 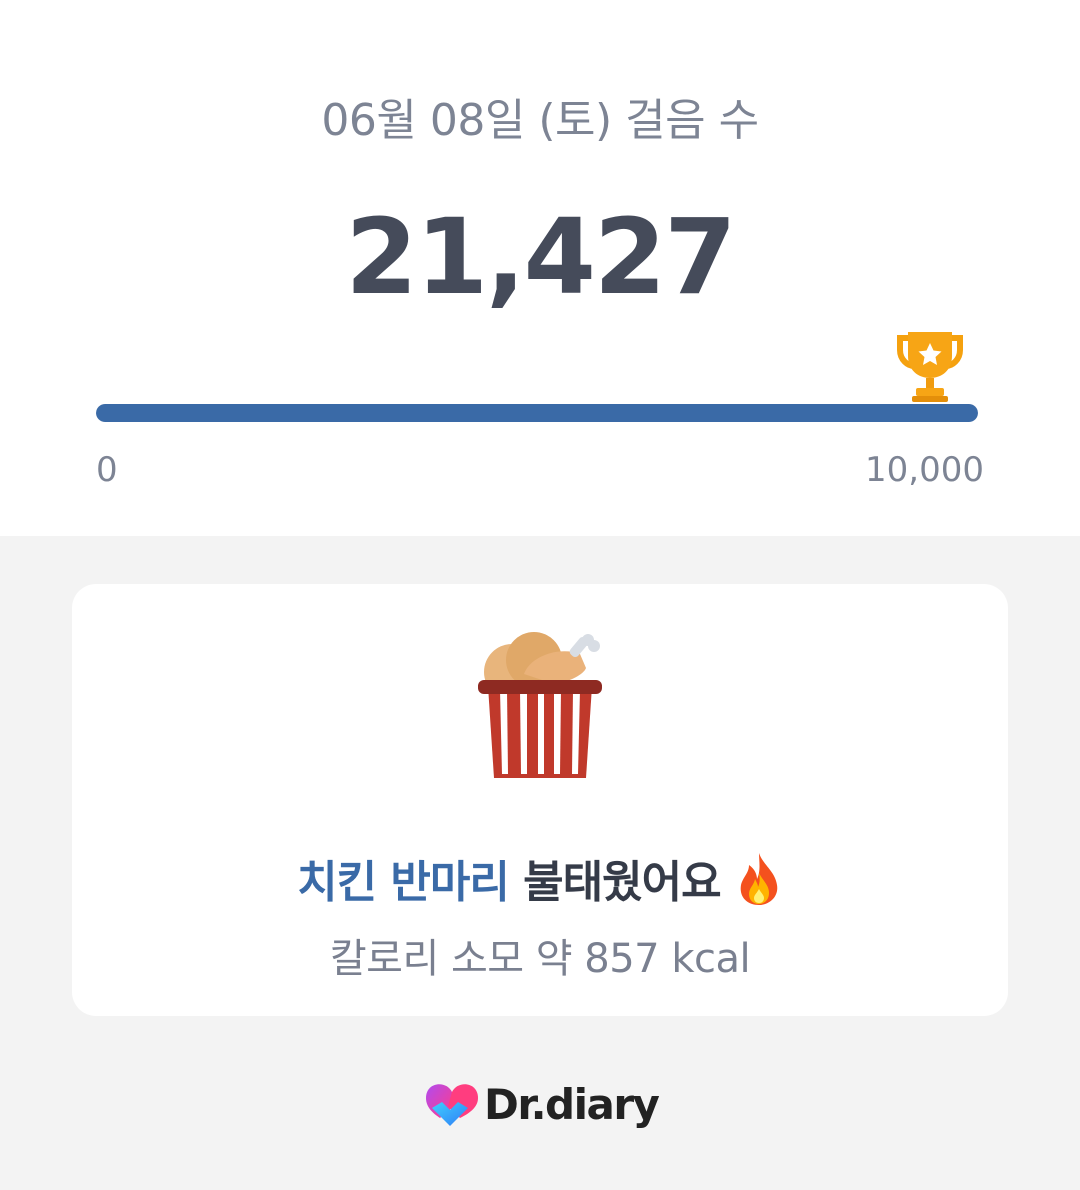 What do you see at coordinates (540, 705) in the screenshot?
I see `chicken-bucket-icon` at bounding box center [540, 705].